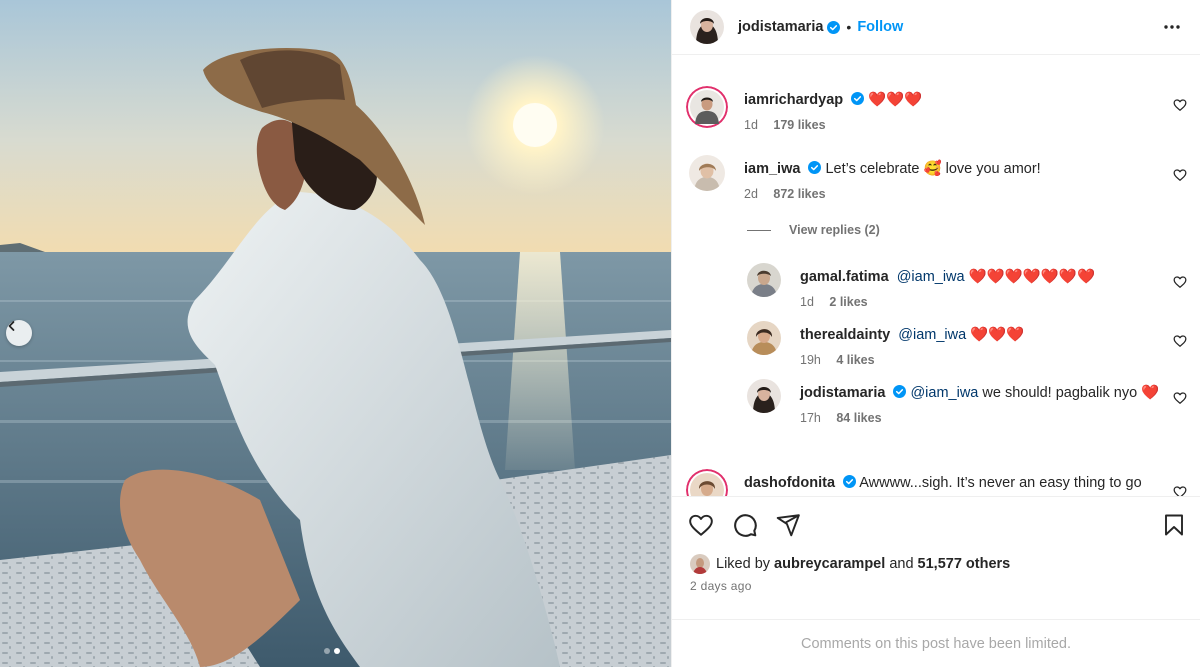  I want to click on reply-time: 19h, so click(810, 360).